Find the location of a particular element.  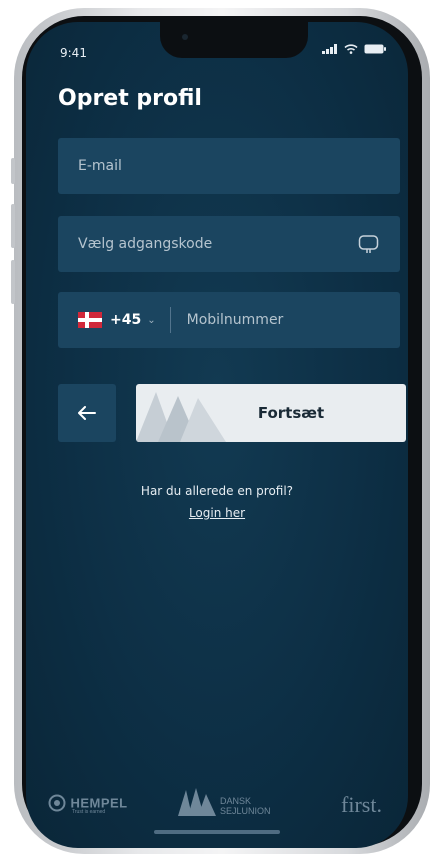

mobile-number-input: Mobilnummer is located at coordinates (235, 320).